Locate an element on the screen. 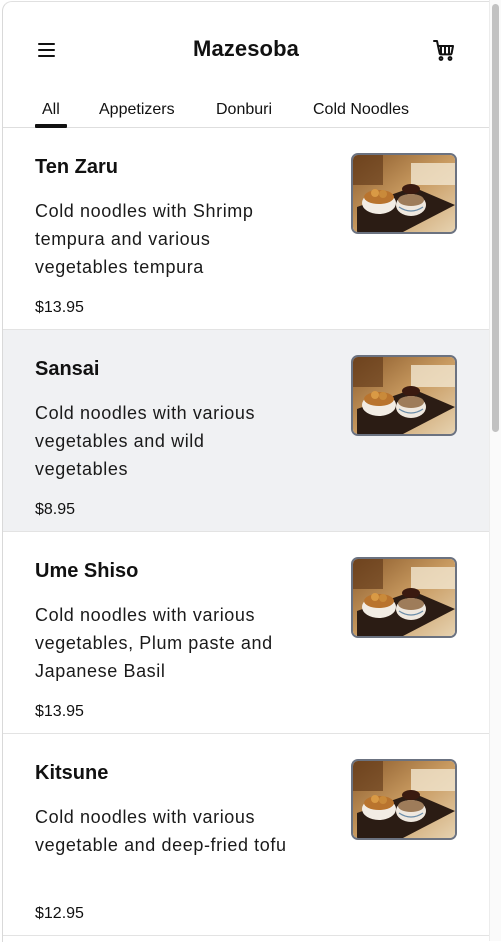 This screenshot has width=501, height=942. tab-appetizers: Appetizers is located at coordinates (137, 110).